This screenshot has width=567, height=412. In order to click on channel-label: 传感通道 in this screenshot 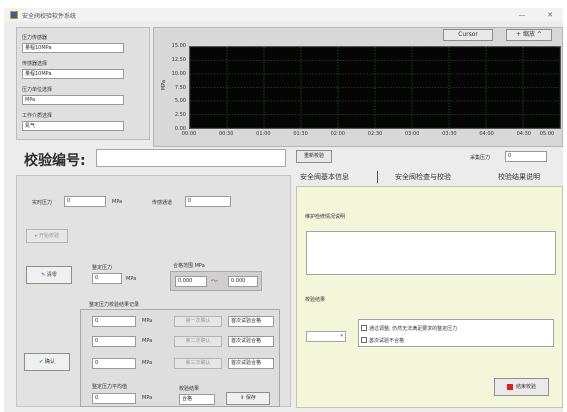, I will do `click(162, 203)`.